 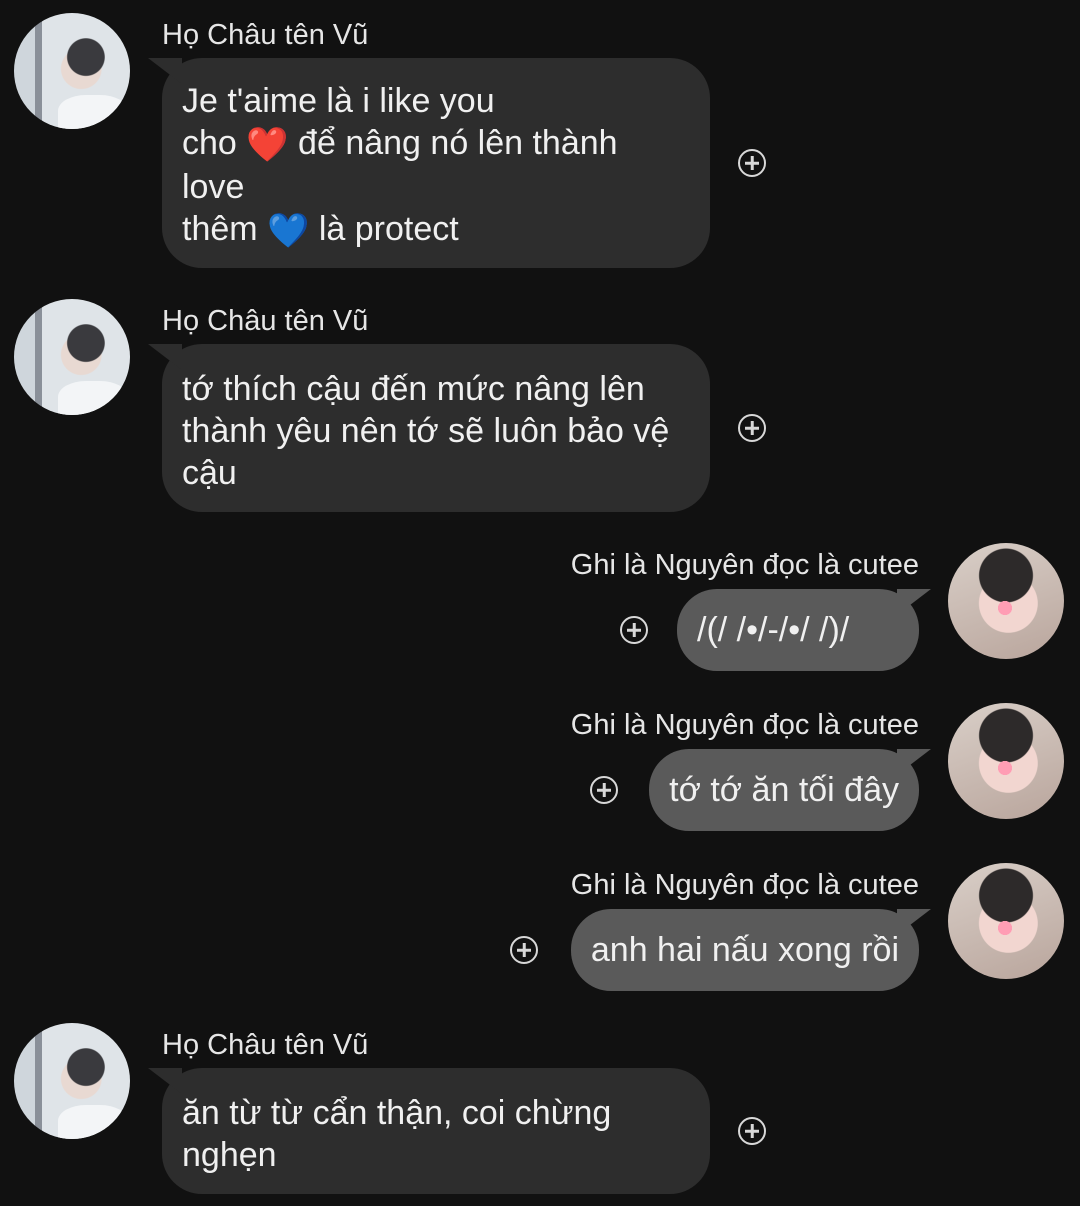 What do you see at coordinates (400, 144) in the screenshot?
I see `message-line: cho ❤️ để nâng nó lên thành` at bounding box center [400, 144].